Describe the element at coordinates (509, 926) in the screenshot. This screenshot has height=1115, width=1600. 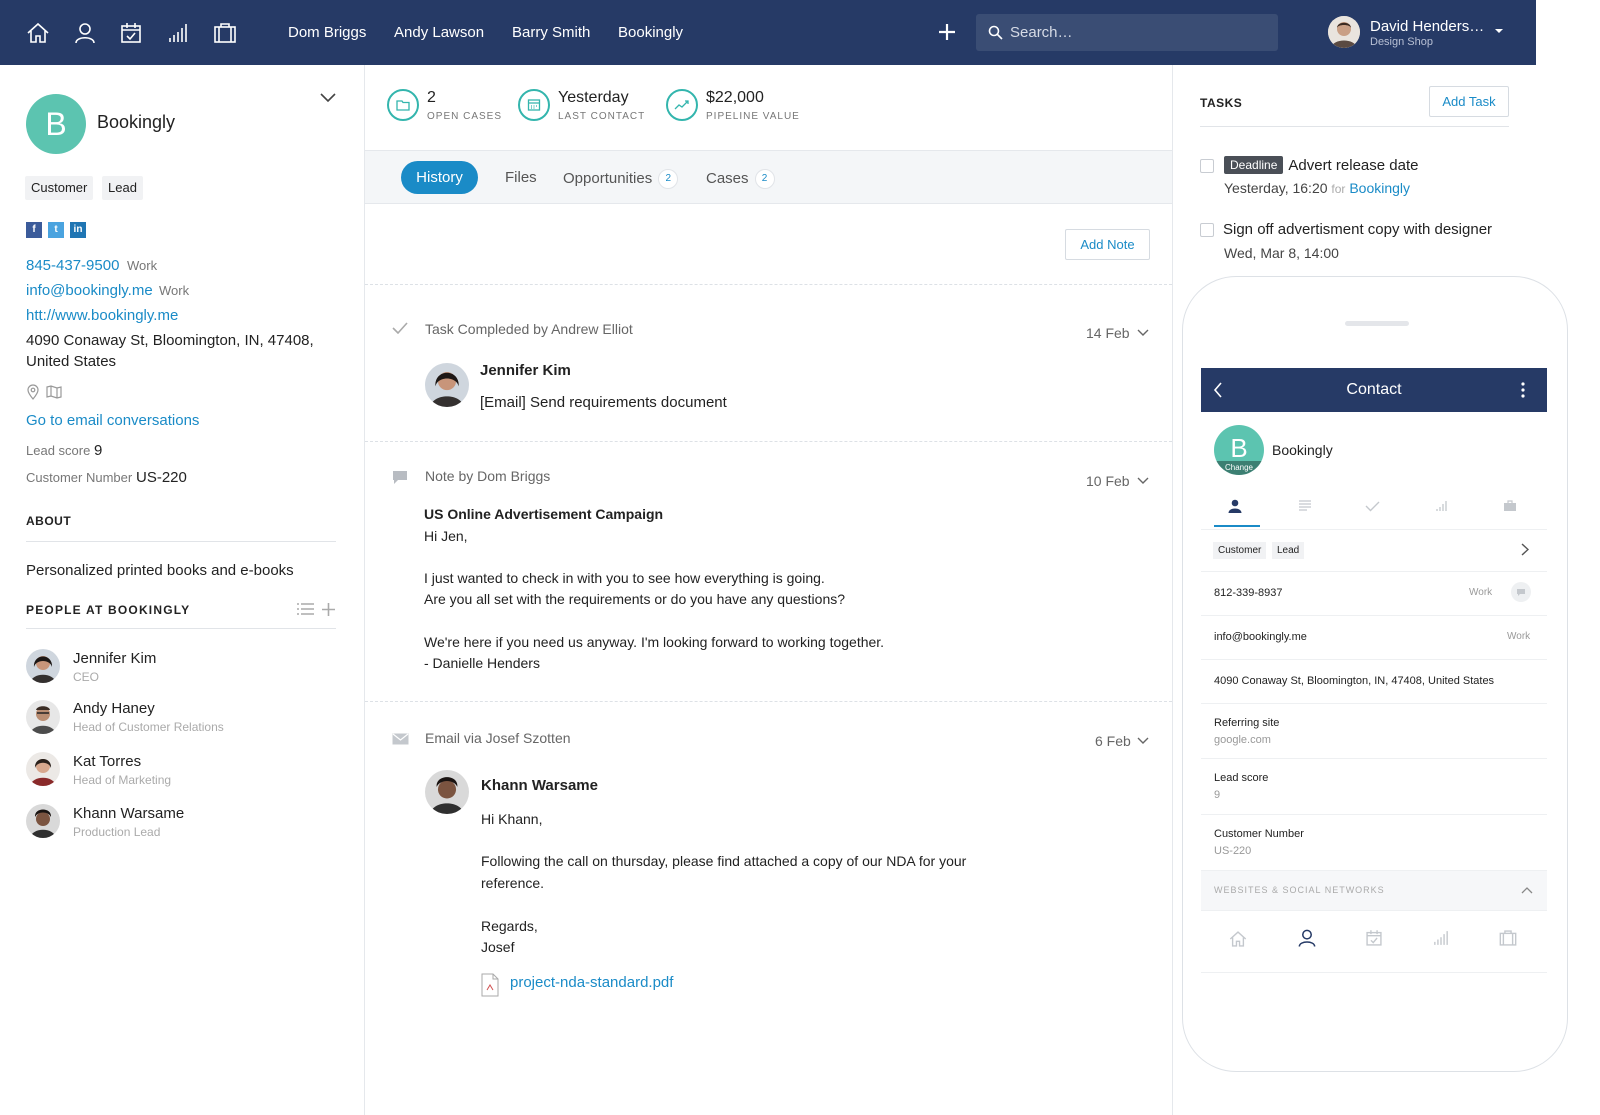
I see `email-line: Regards,` at that location.